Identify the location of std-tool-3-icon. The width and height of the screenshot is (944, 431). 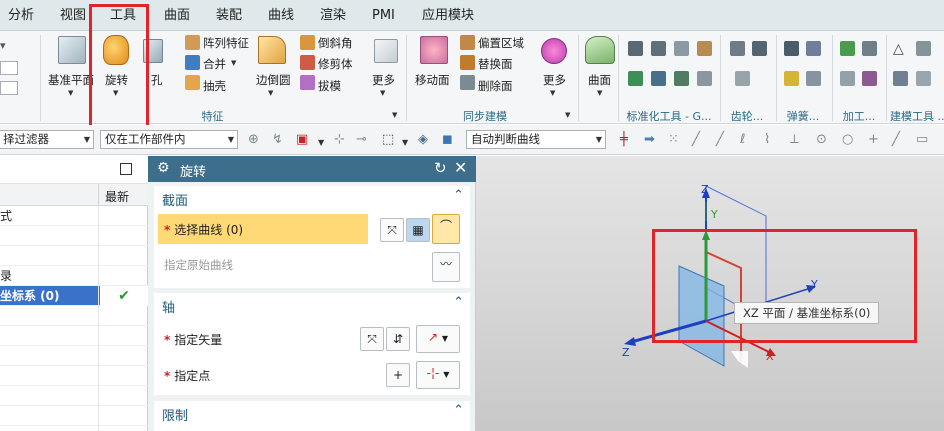
(681, 48).